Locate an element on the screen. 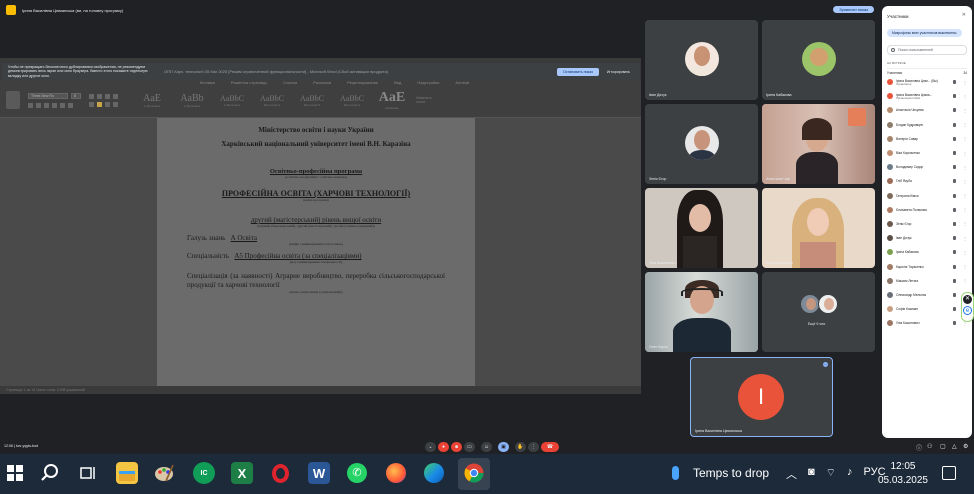 The height and width of the screenshot is (494, 974). participant-row: Ірина Василівна Цюм... (Вы) Организатор ⋮ is located at coordinates (927, 82).